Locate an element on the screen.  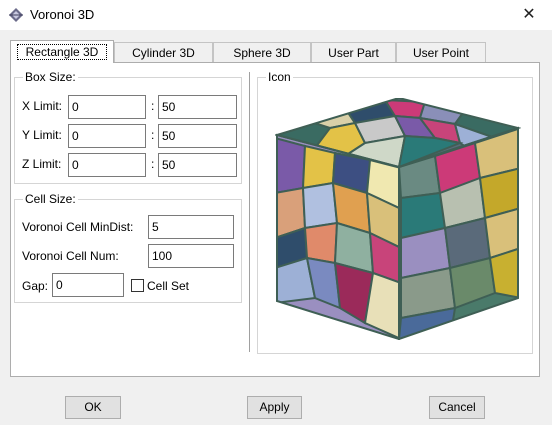
cell-size-legend: Cell Size: is located at coordinates (50, 199).